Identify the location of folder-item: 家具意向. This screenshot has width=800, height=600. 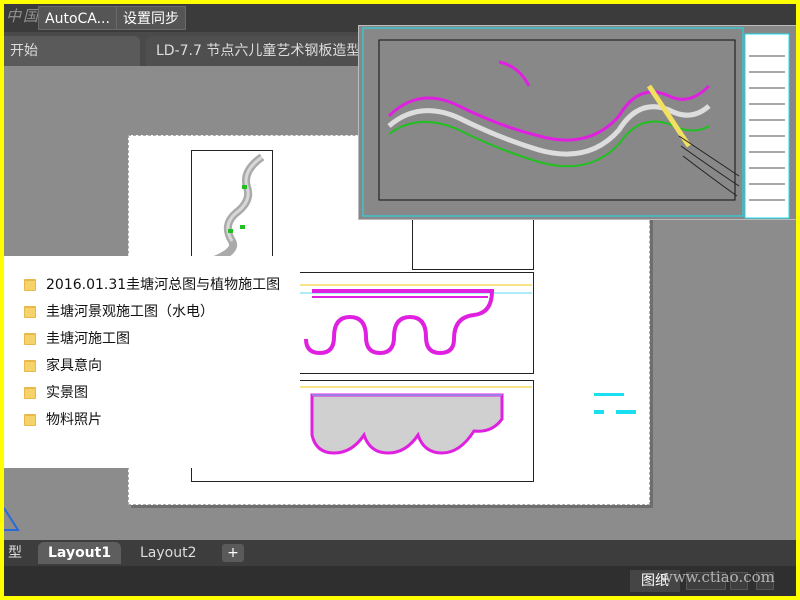
(63, 365).